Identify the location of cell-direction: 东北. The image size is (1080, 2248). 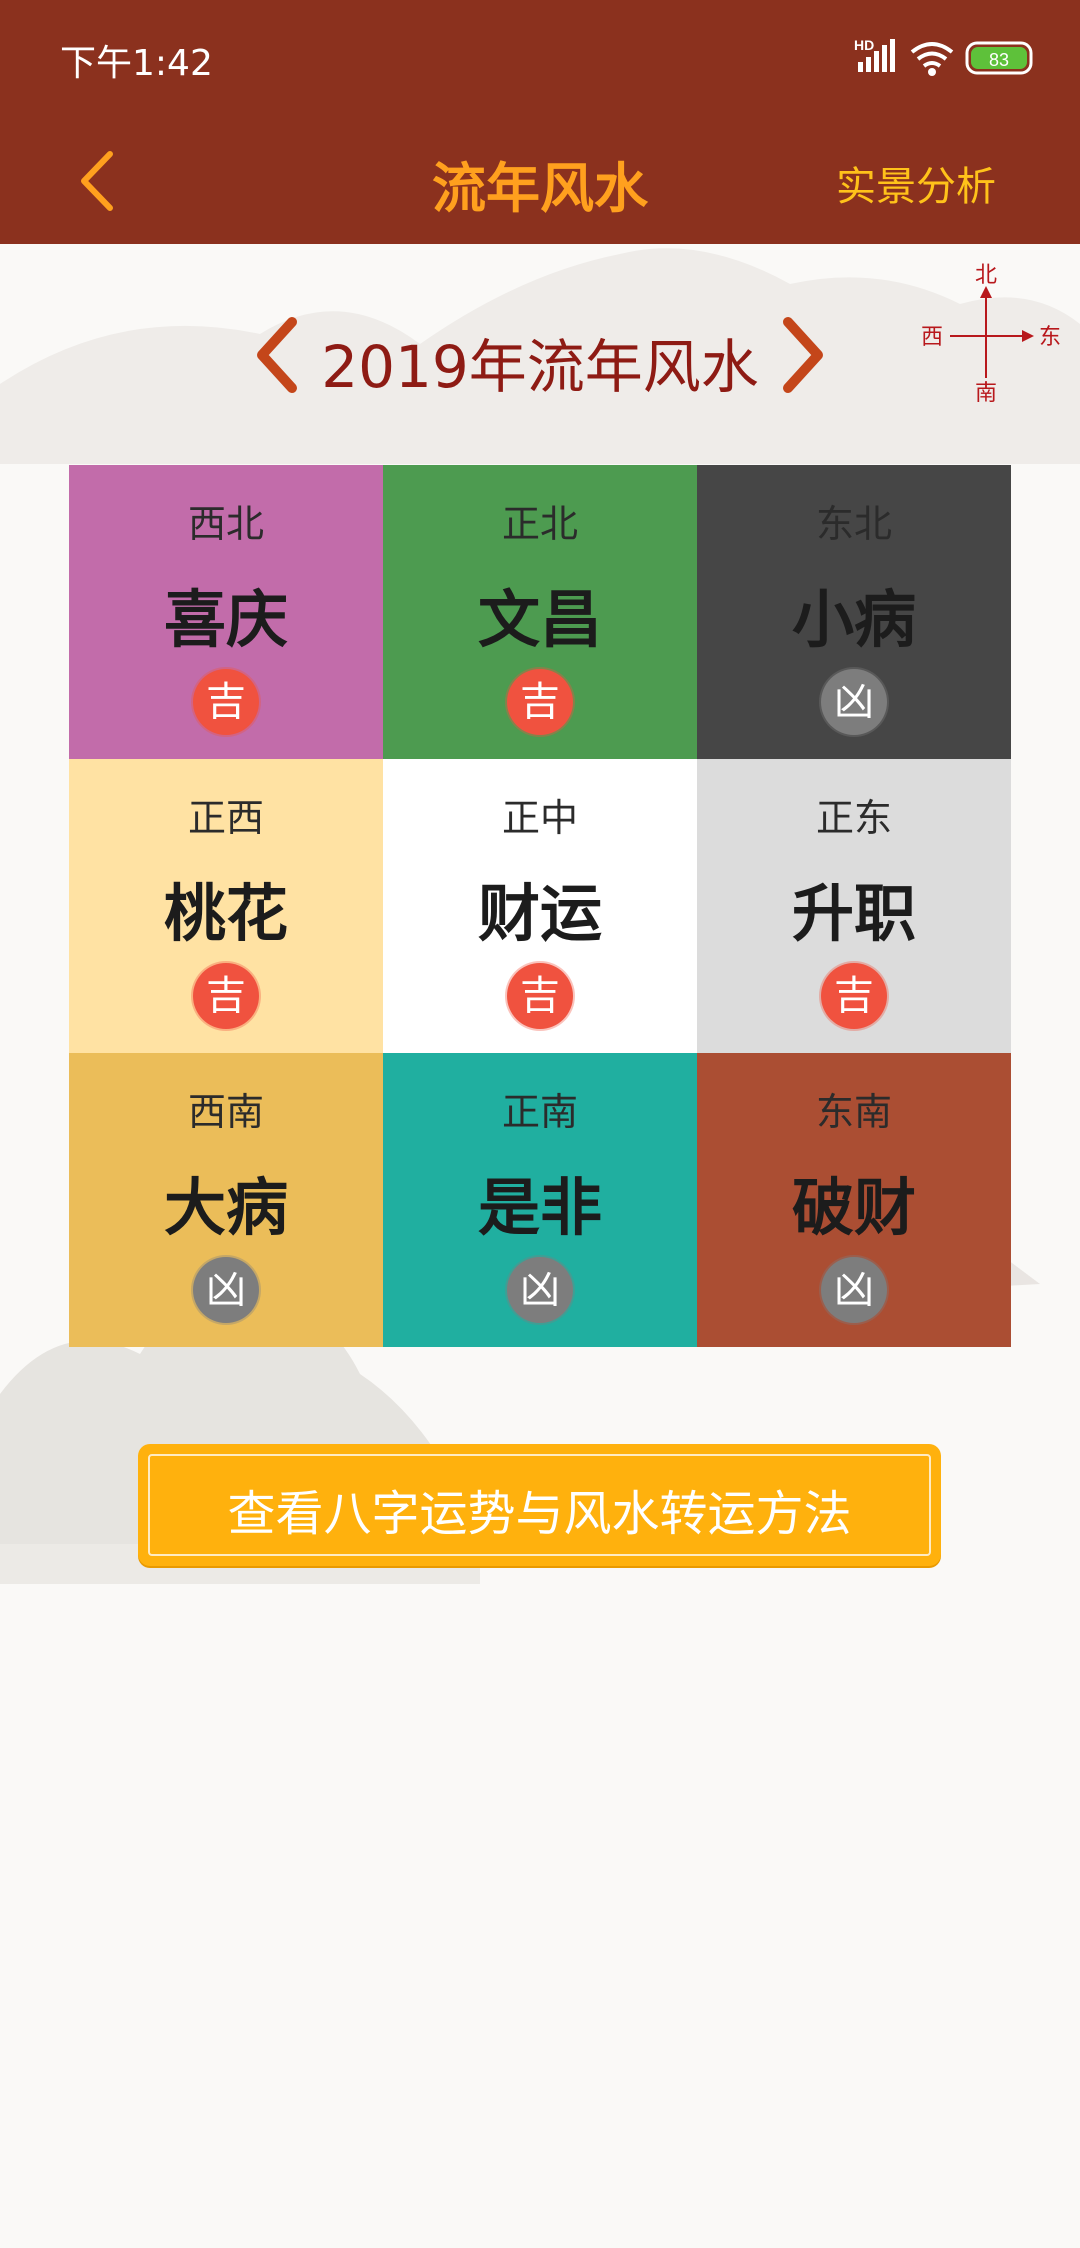
(853, 524).